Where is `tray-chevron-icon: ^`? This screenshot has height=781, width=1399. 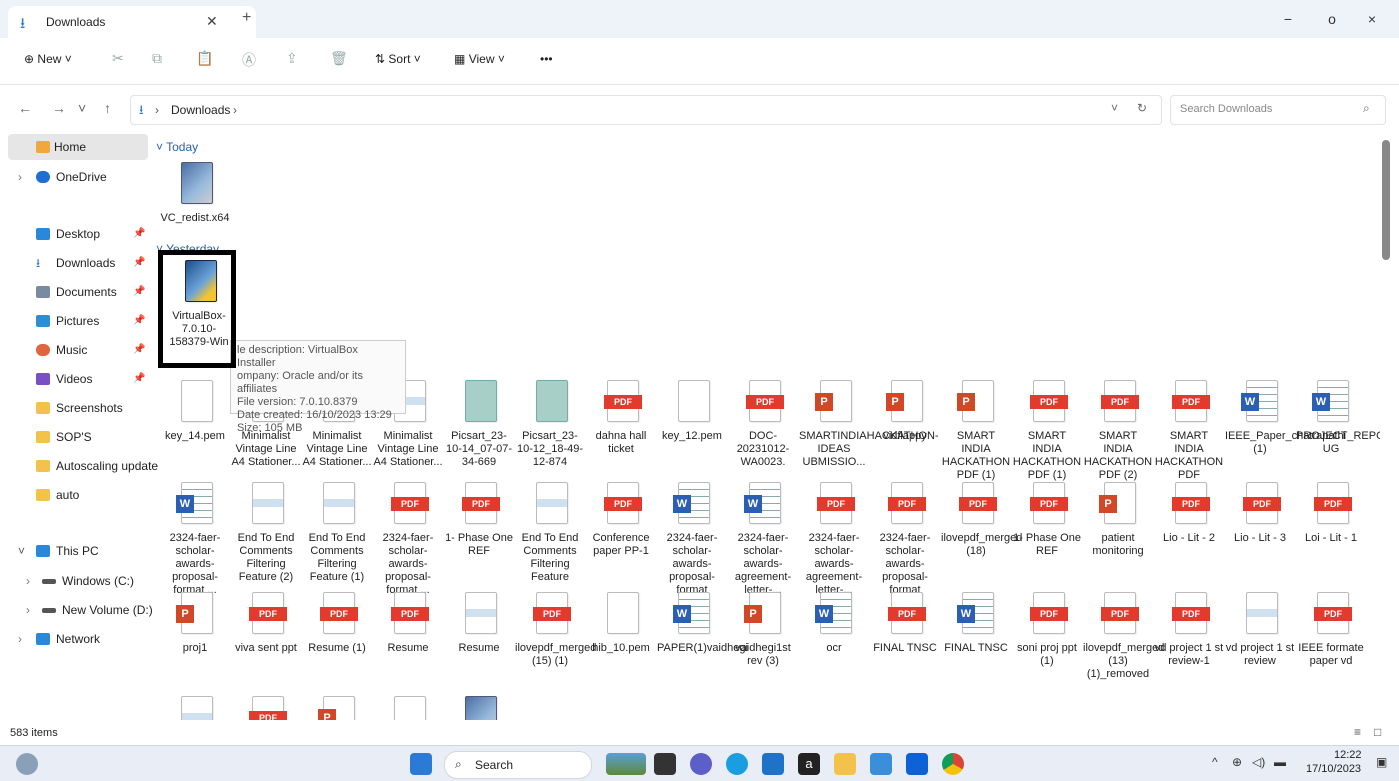 tray-chevron-icon: ^ is located at coordinates (1215, 762).